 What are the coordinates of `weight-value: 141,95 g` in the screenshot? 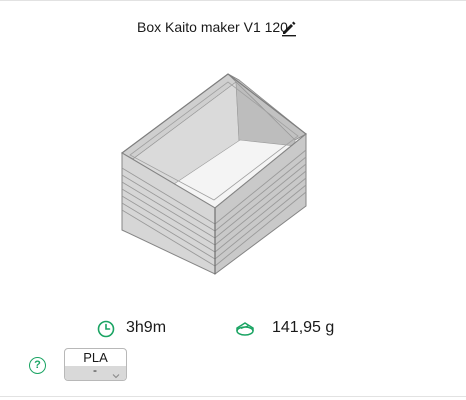 It's located at (303, 327).